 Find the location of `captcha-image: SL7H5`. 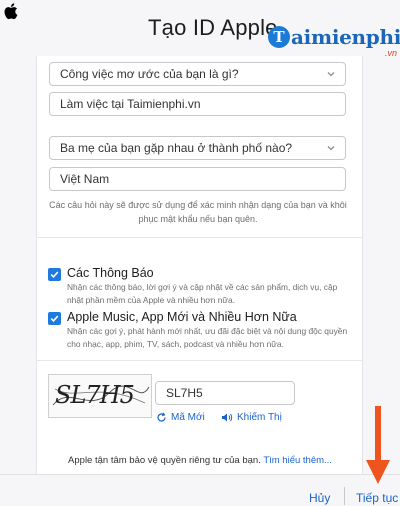

captcha-image: SL7H5 is located at coordinates (100, 396).